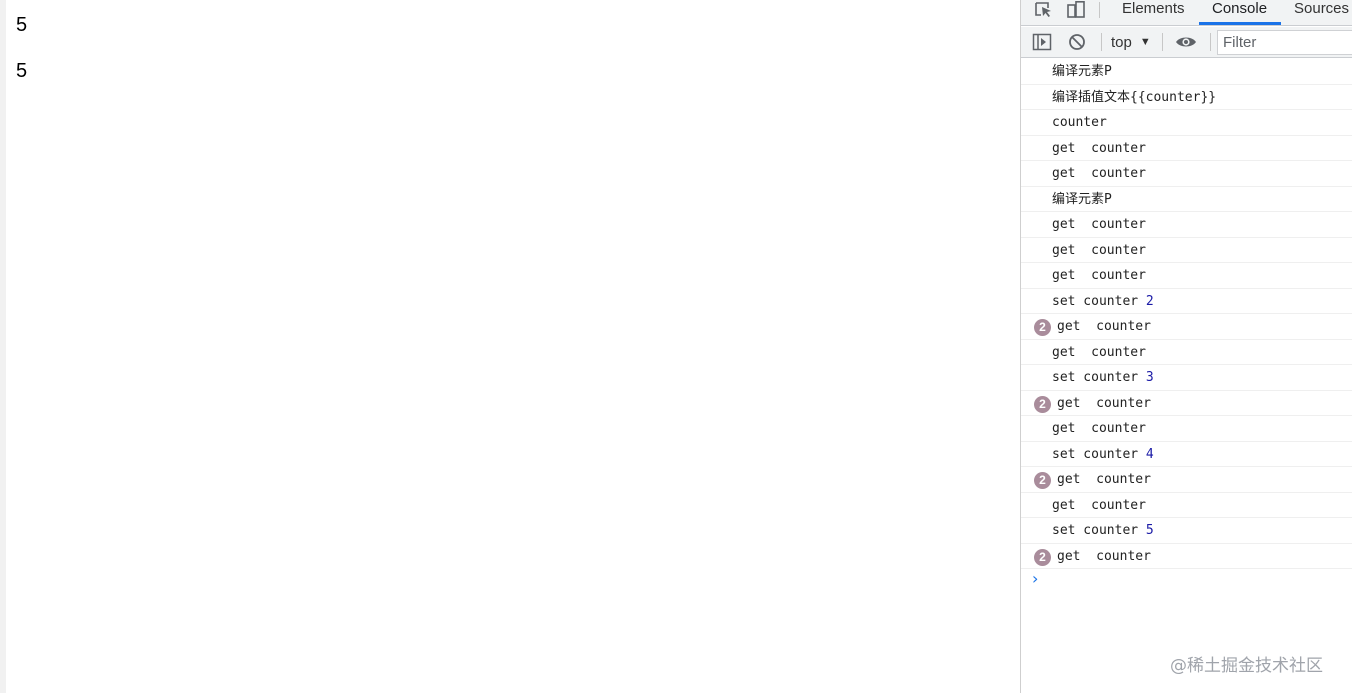 The height and width of the screenshot is (693, 1352). I want to click on console-message: set counter 2, so click(1186, 301).